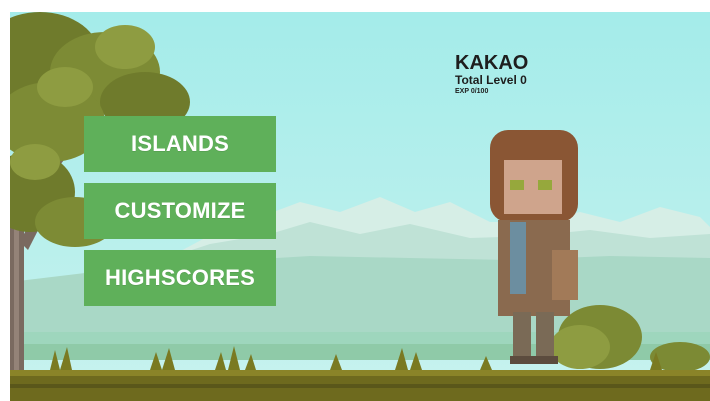  Describe the element at coordinates (491, 80) in the screenshot. I see `total-level: Total Level 0` at that location.